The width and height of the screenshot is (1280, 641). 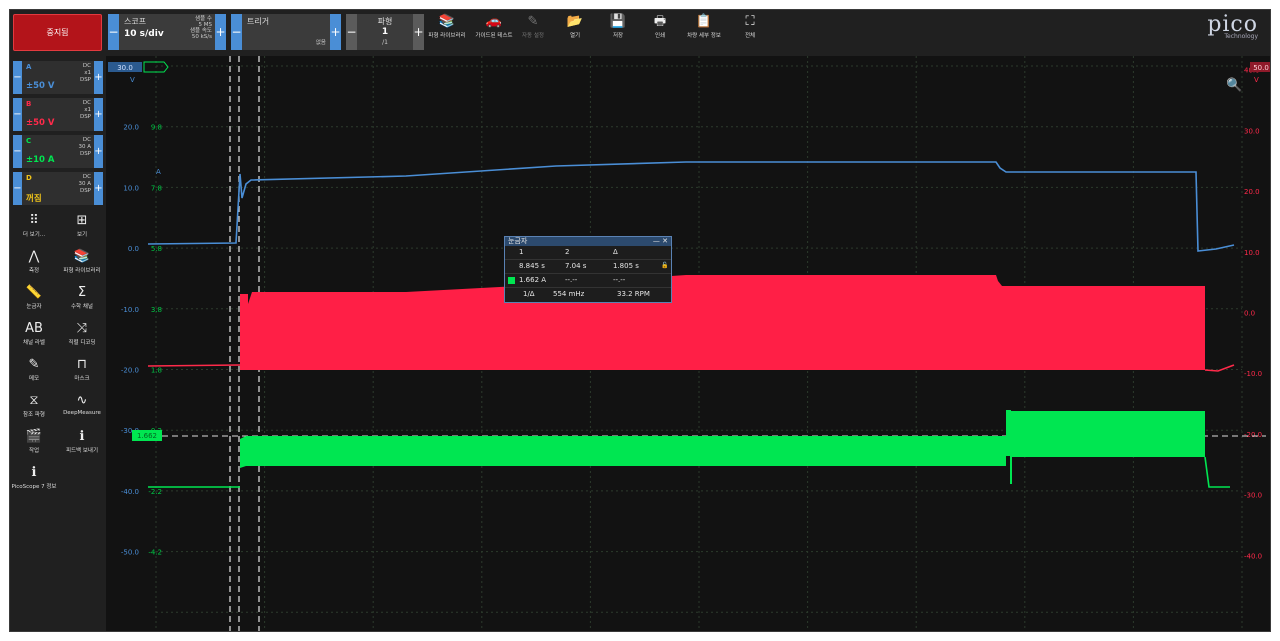 I want to click on axis-c-tick-label: 5.8, so click(x=156, y=249).